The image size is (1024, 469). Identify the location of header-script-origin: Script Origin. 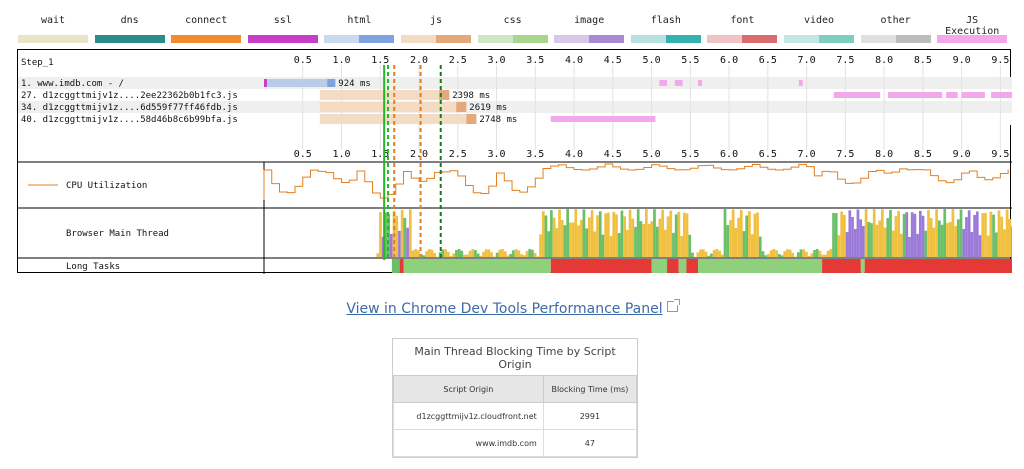
(468, 389).